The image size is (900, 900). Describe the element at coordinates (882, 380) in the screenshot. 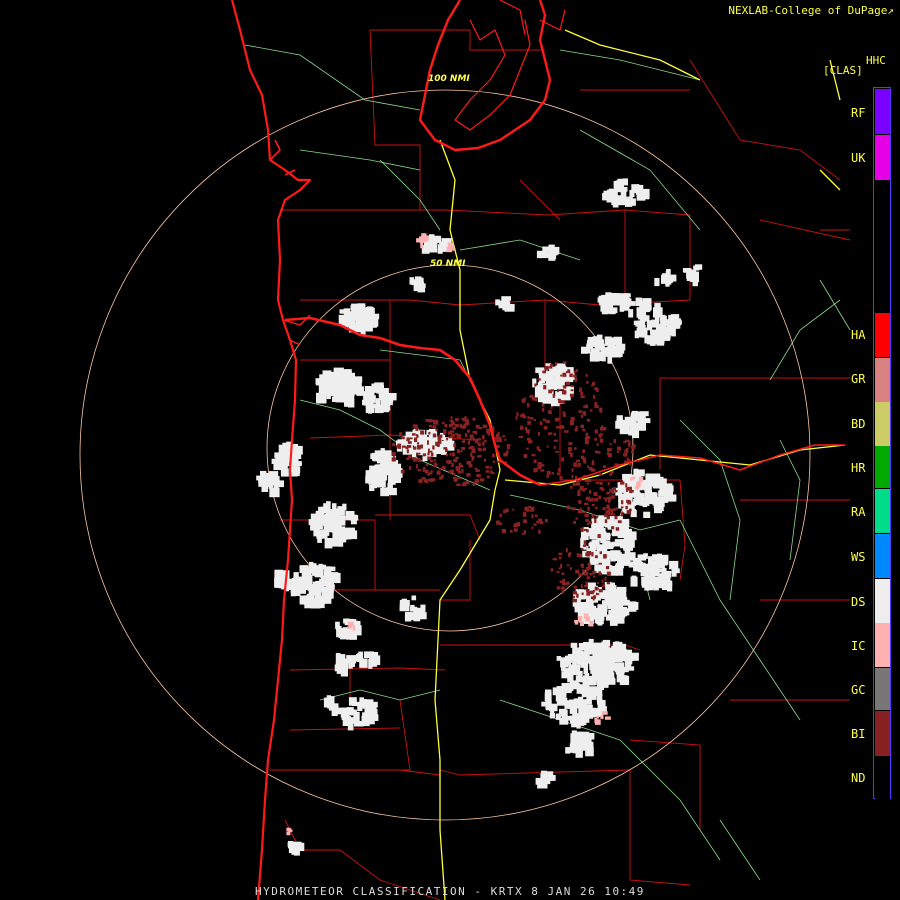

I see `legend-swatch-gr` at that location.